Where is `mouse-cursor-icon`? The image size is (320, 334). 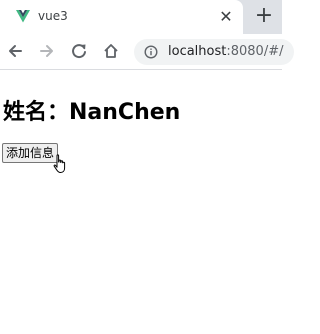
mouse-cursor-icon is located at coordinates (59, 163).